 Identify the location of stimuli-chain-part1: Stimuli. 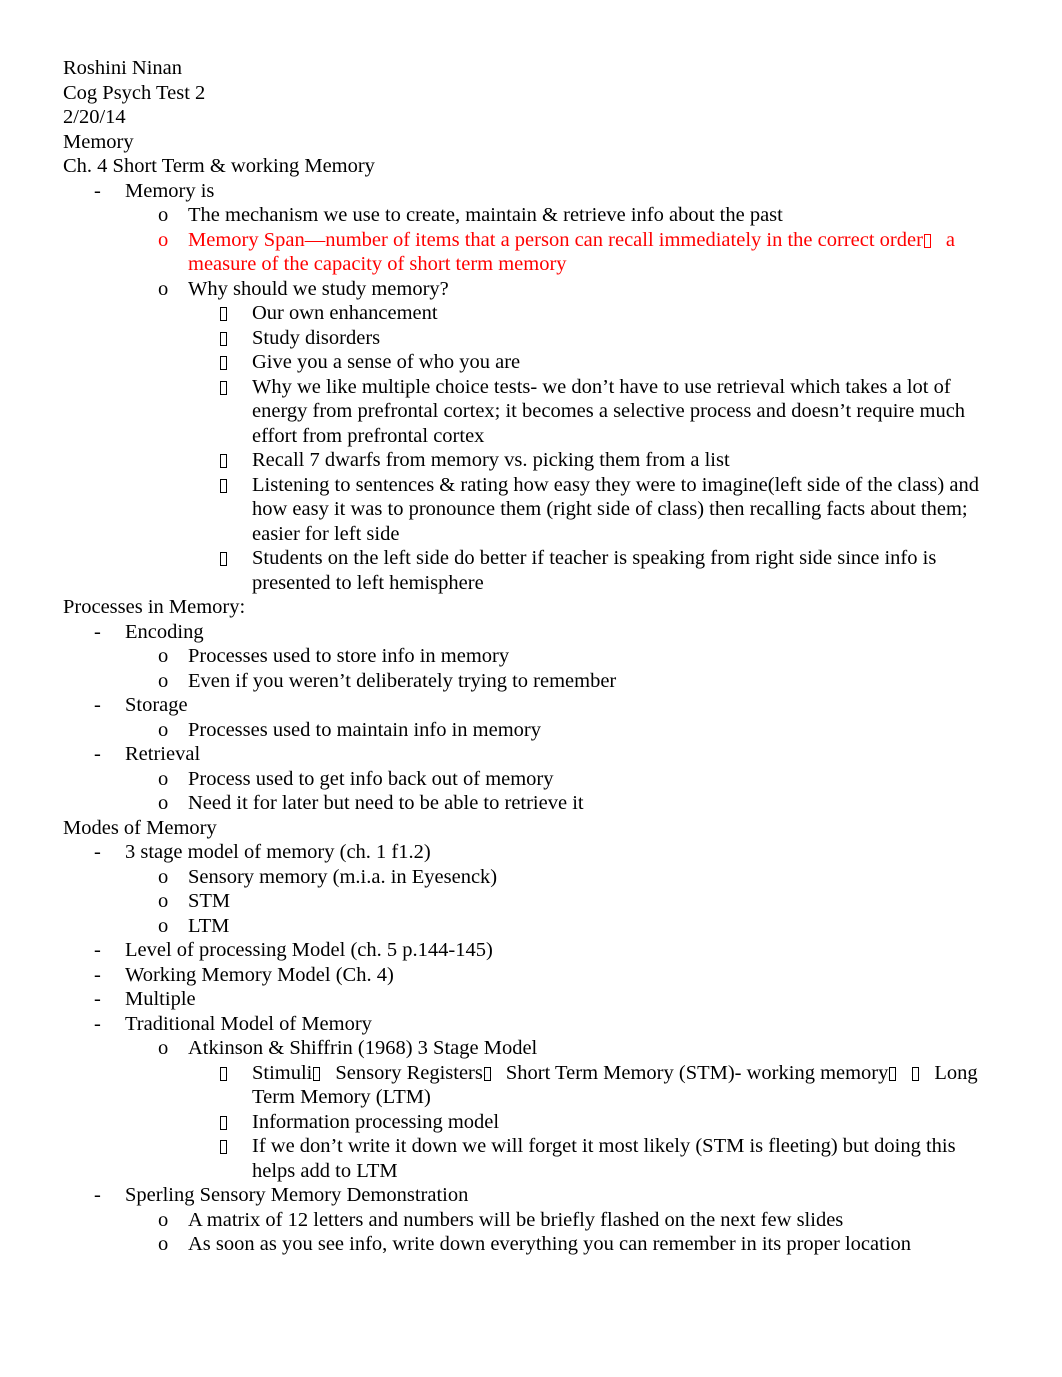
(282, 1072).